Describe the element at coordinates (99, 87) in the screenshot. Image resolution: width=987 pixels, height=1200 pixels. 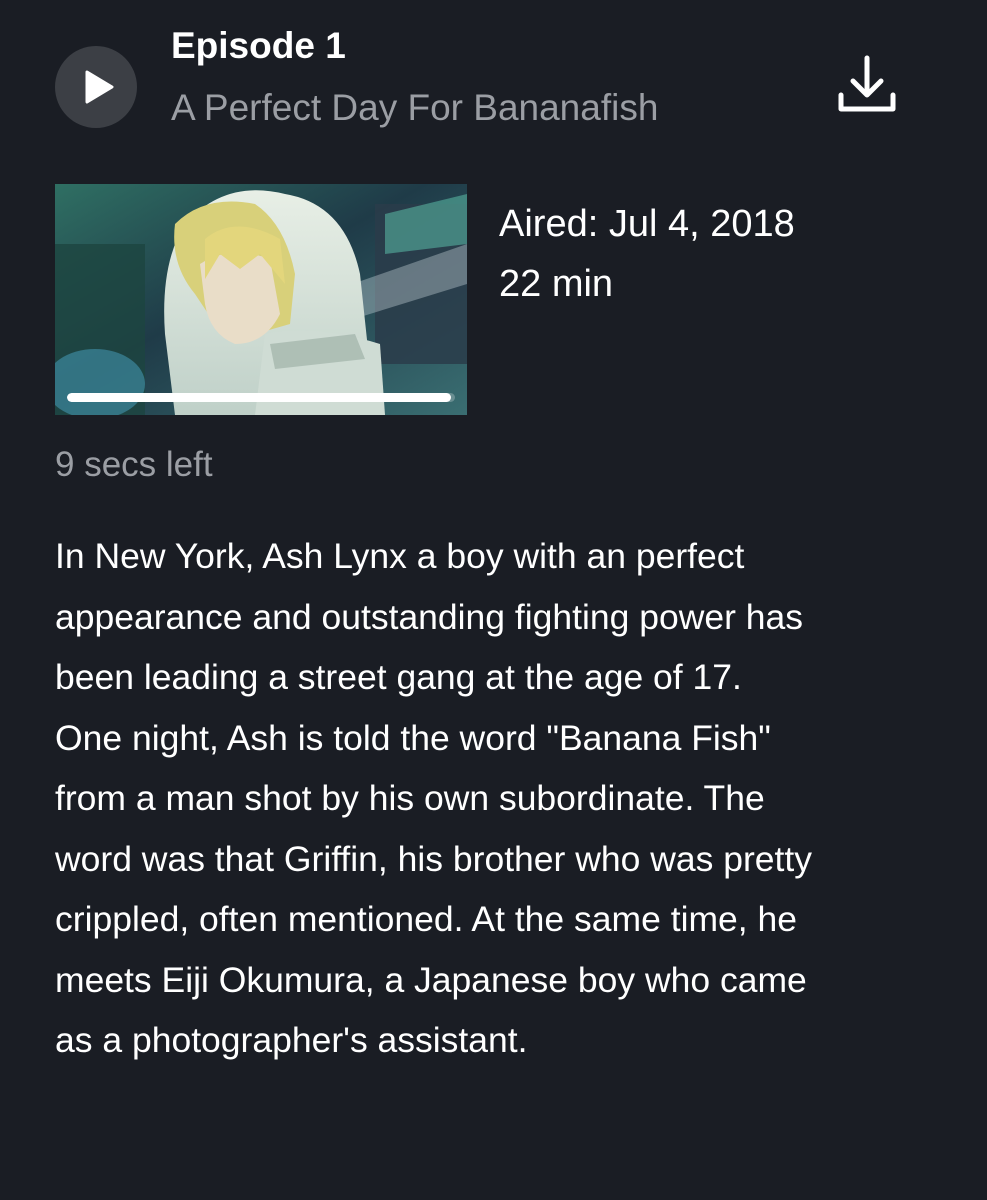
I see `play-icon` at that location.